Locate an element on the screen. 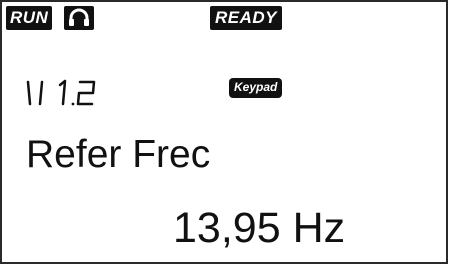 The height and width of the screenshot is (269, 453). parameter-name: Refer Frec is located at coordinates (118, 154).